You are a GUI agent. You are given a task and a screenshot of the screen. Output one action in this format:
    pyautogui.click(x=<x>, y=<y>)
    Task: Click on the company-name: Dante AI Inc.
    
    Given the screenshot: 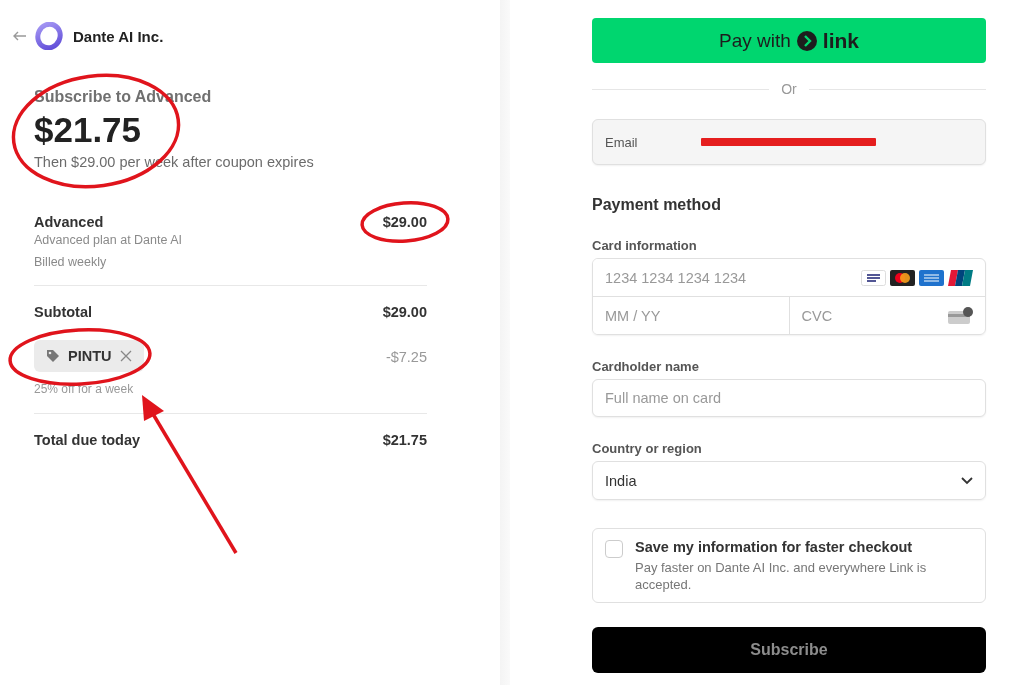 What is the action you would take?
    pyautogui.click(x=118, y=36)
    